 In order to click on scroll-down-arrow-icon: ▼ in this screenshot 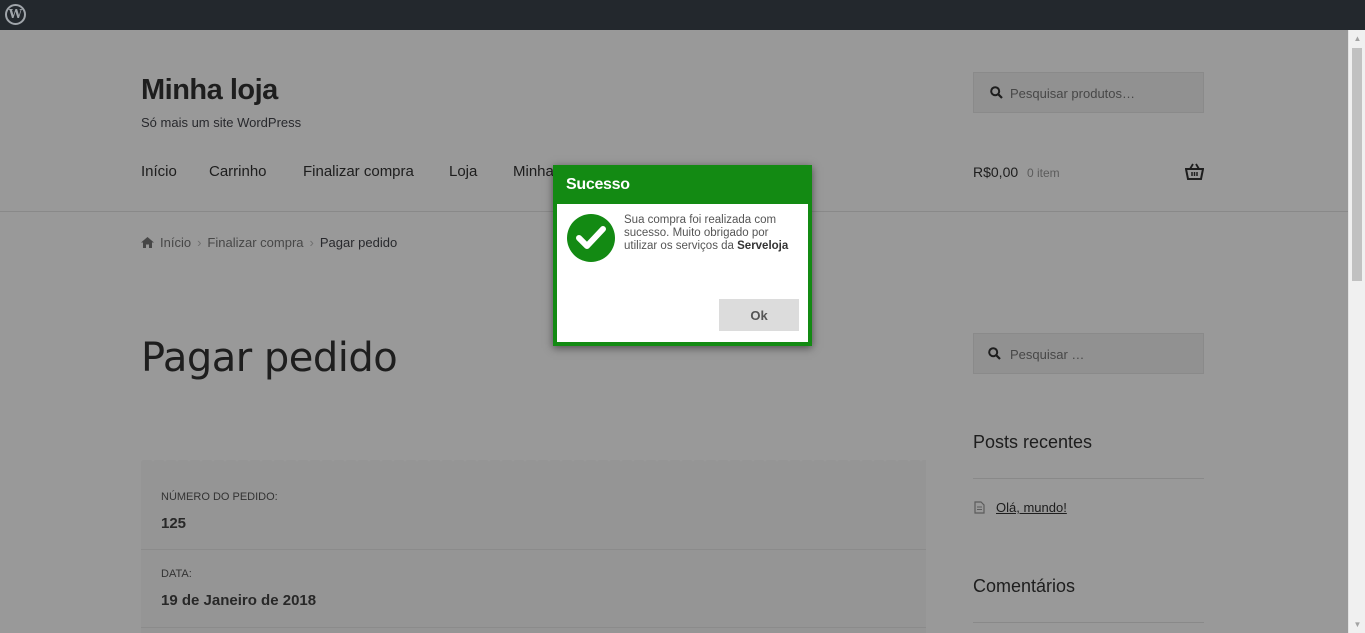, I will do `click(1357, 624)`.